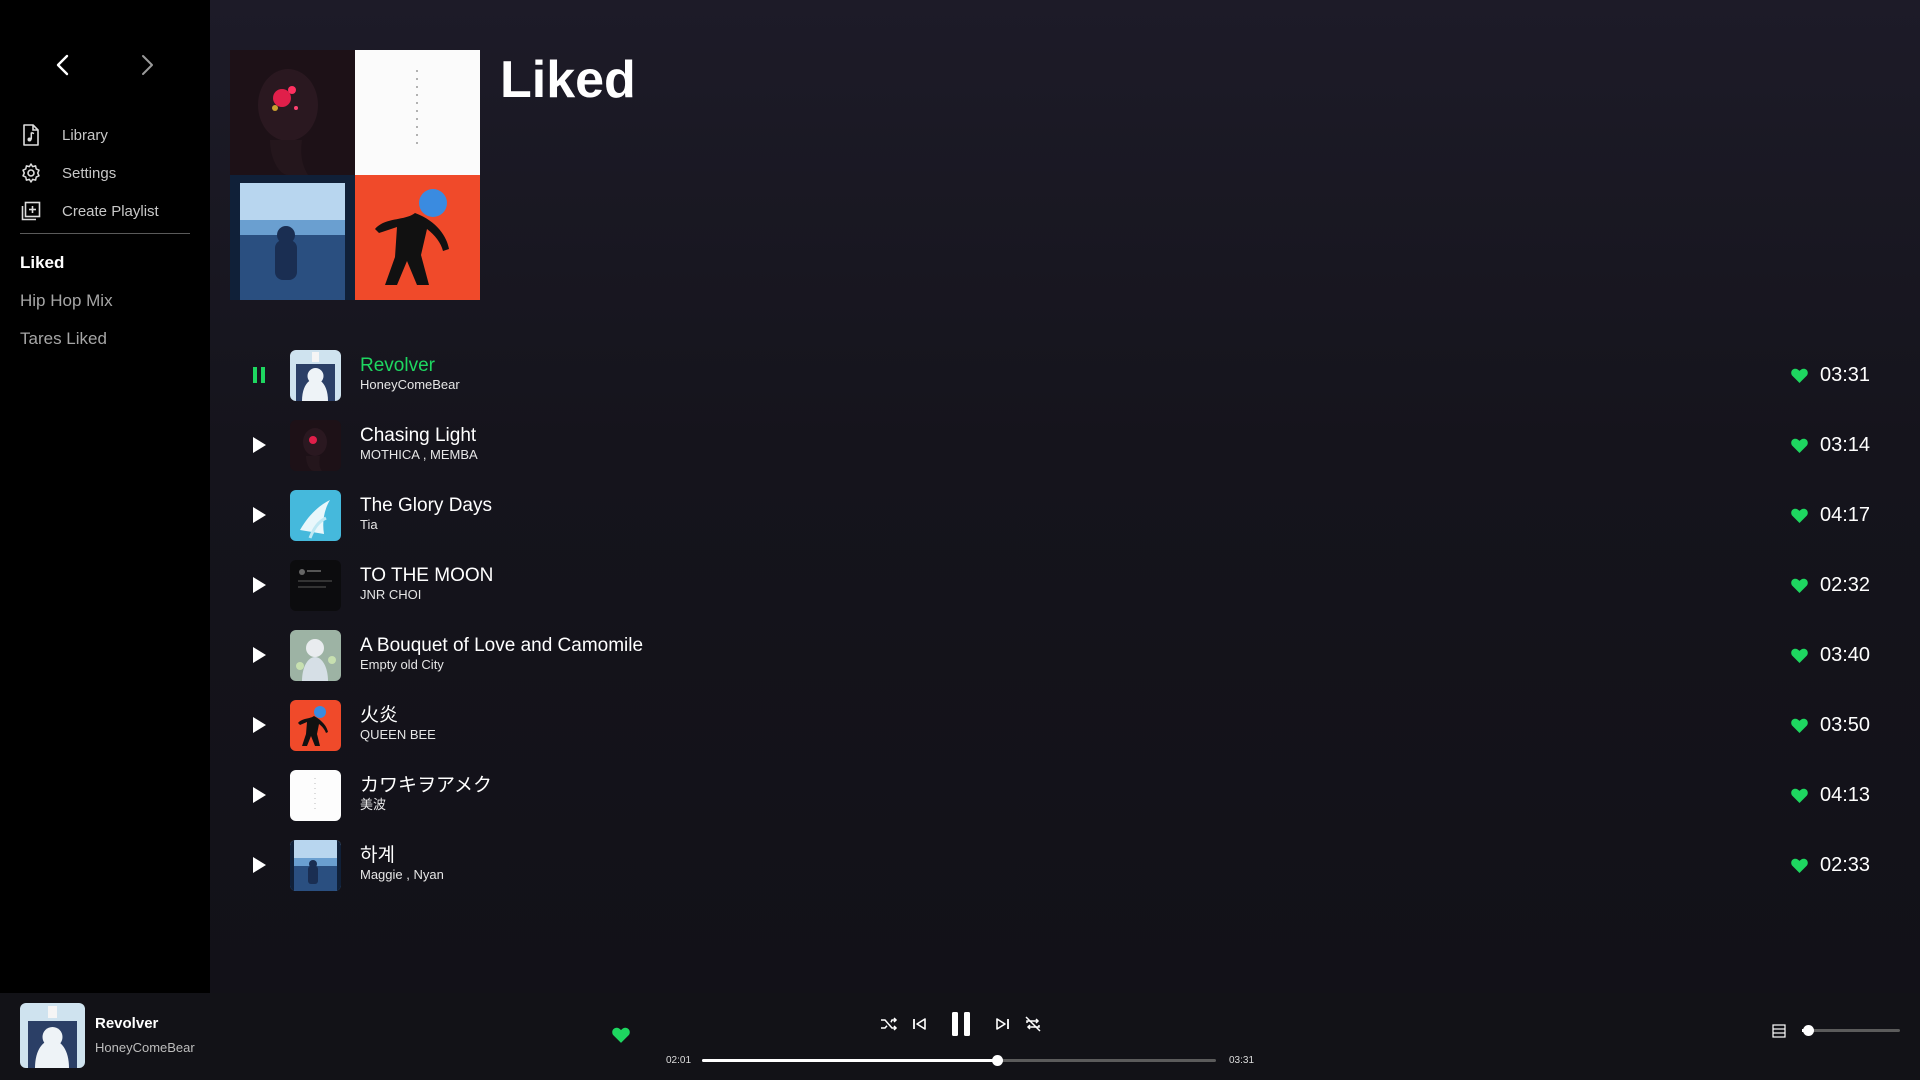 This screenshot has height=1080, width=1920. Describe the element at coordinates (997, 1060) in the screenshot. I see `progress-knob` at that location.